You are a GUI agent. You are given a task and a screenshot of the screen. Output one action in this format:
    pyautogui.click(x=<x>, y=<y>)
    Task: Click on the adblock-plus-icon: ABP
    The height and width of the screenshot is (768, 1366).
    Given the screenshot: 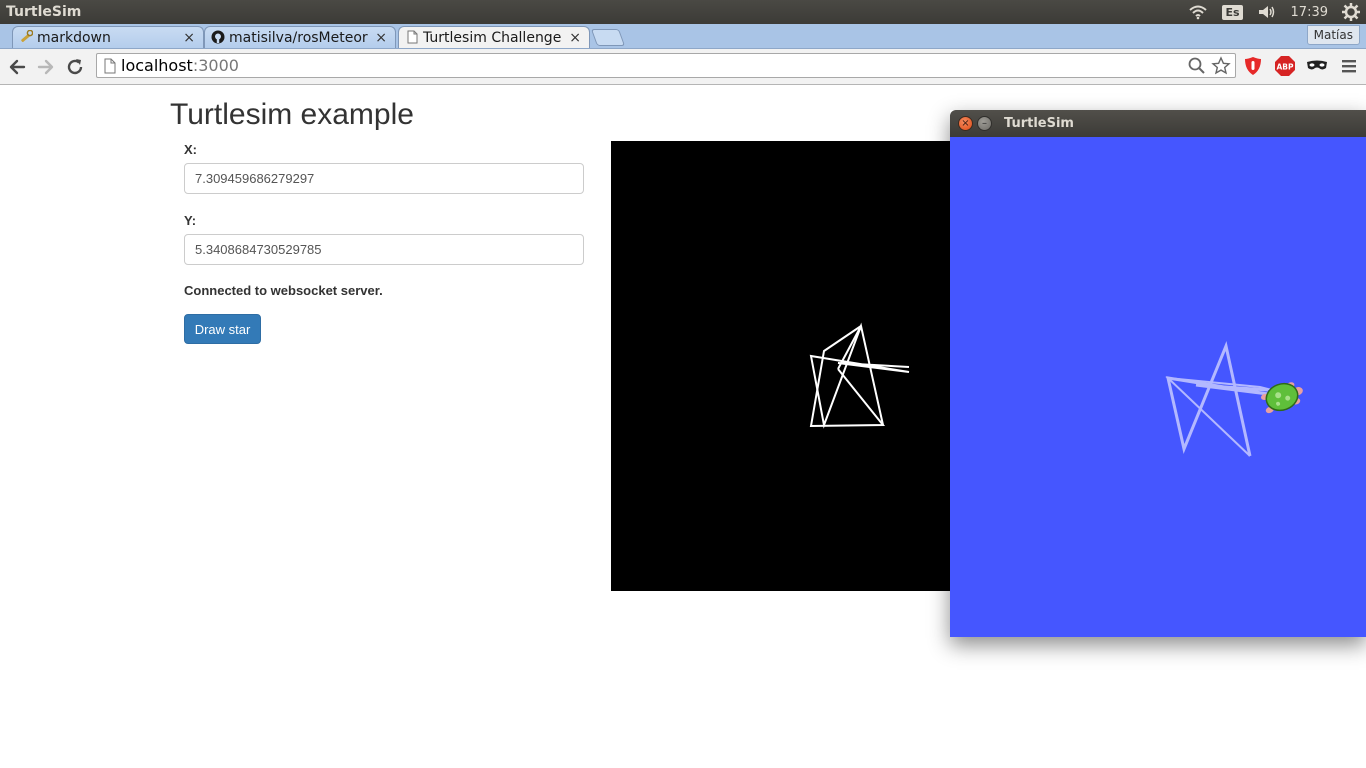 What is the action you would take?
    pyautogui.click(x=1285, y=66)
    